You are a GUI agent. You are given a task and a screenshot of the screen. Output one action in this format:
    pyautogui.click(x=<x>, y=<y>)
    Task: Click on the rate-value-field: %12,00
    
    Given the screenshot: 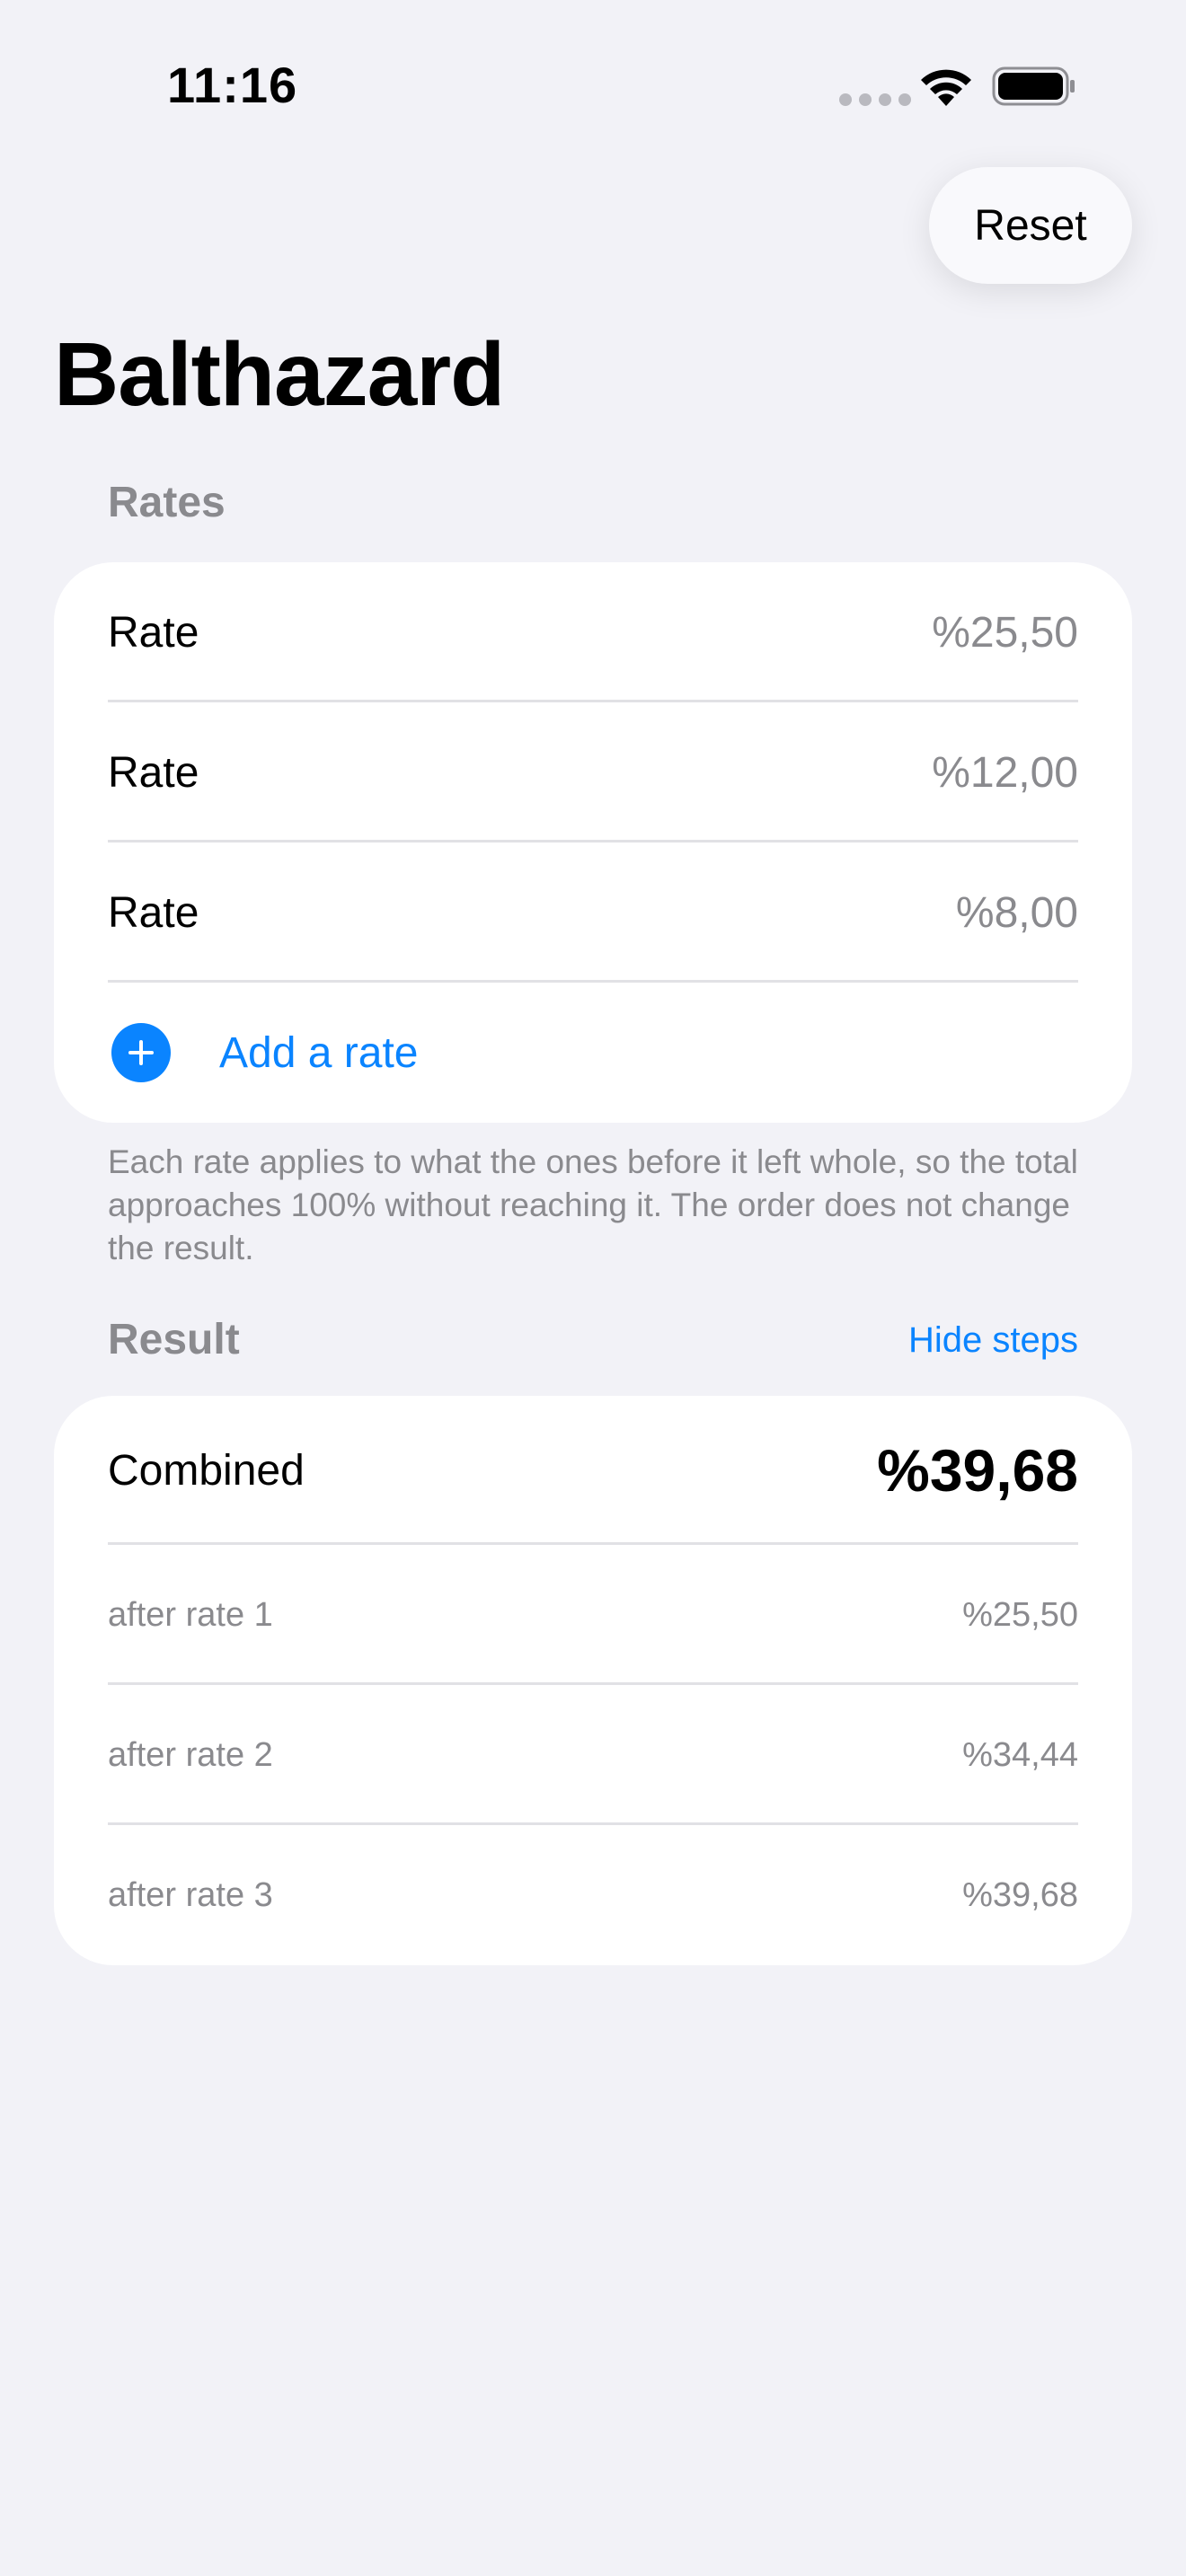 What is the action you would take?
    pyautogui.click(x=1005, y=773)
    